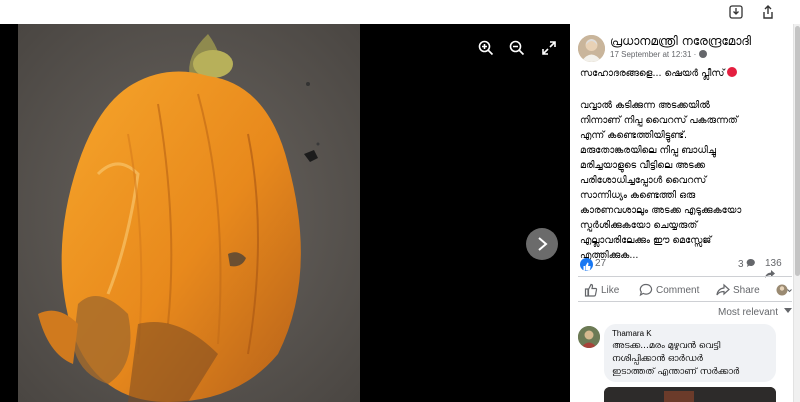 The height and width of the screenshot is (402, 800). I want to click on share-button: Share, so click(740, 291).